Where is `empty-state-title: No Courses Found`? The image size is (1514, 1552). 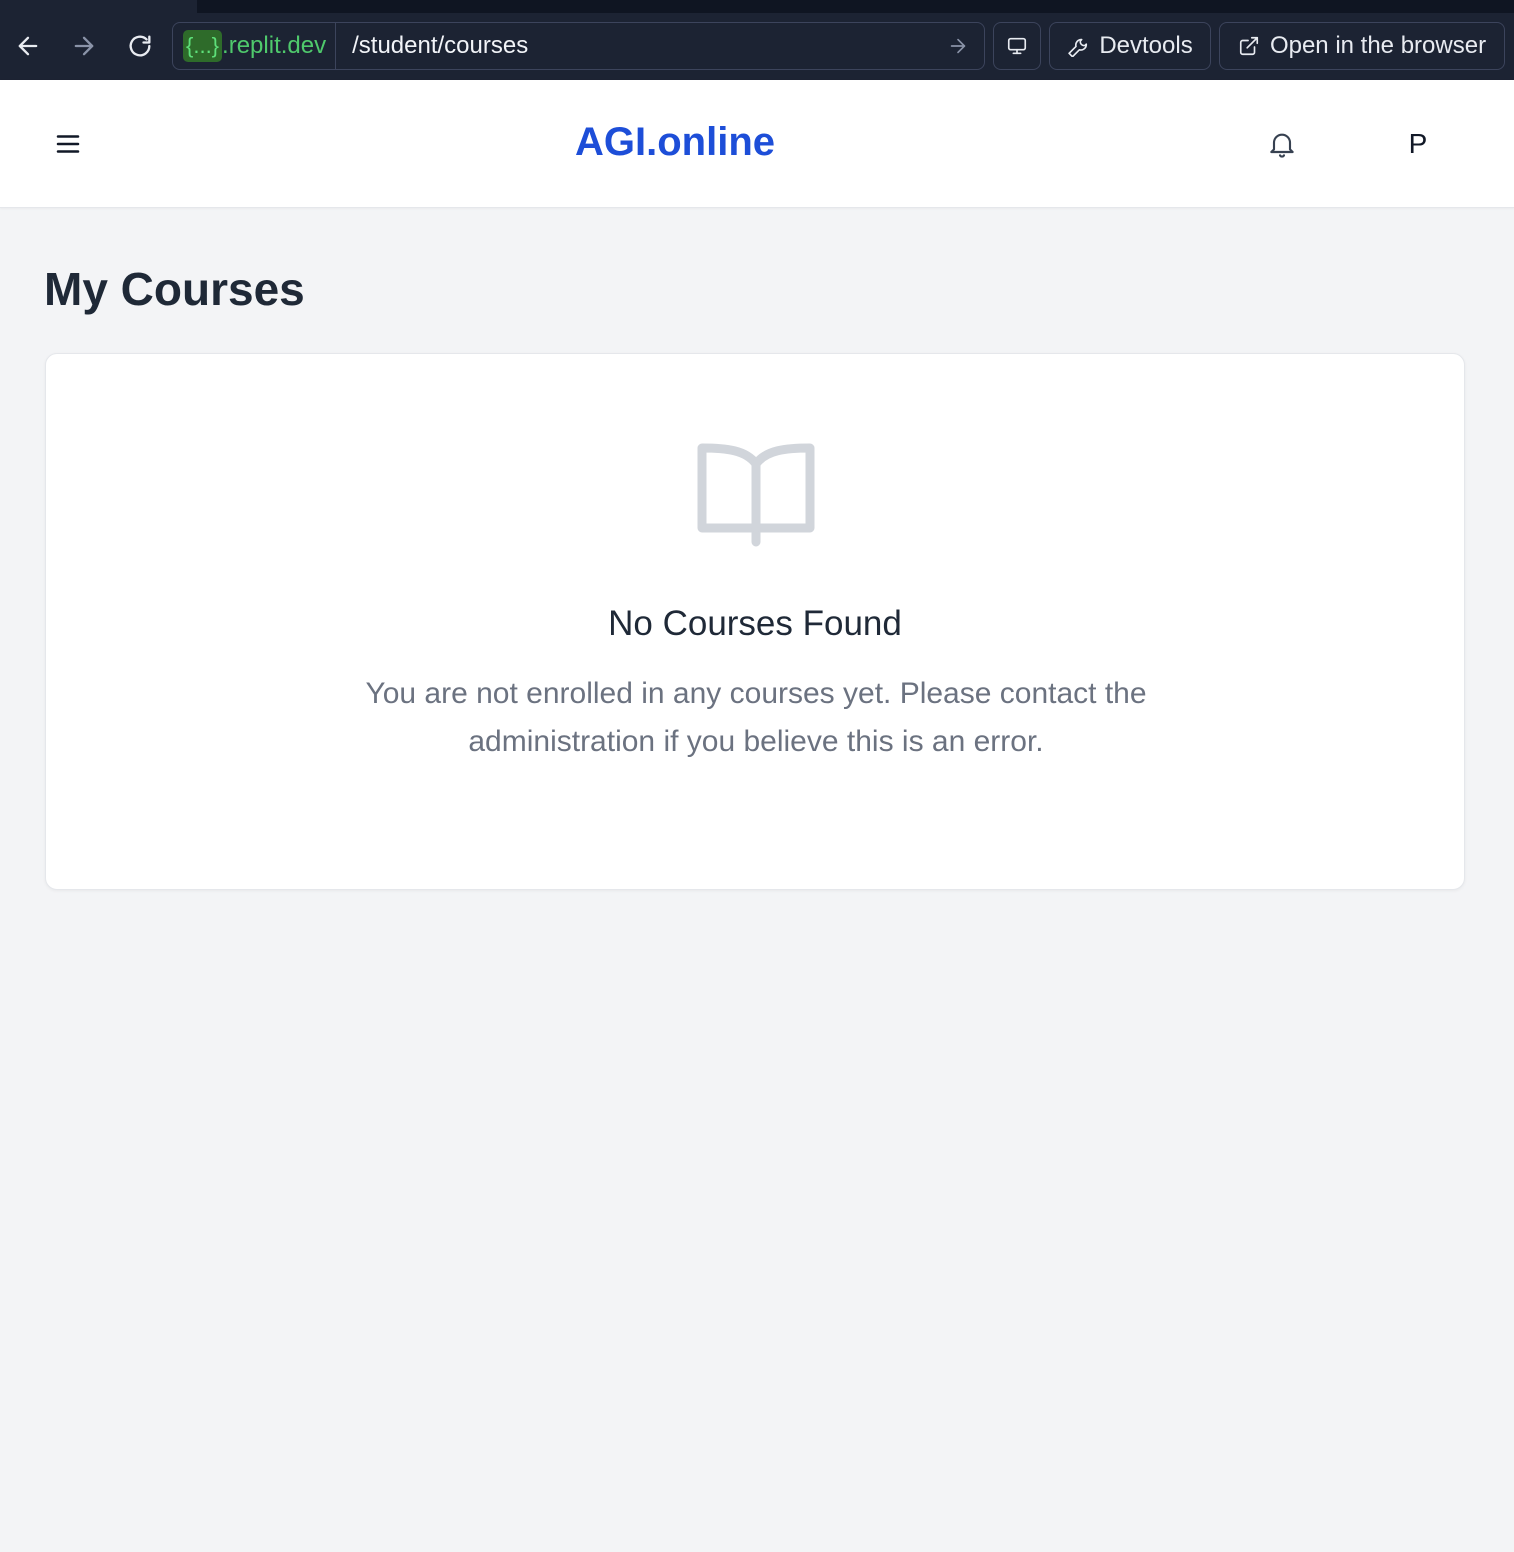 empty-state-title: No Courses Found is located at coordinates (755, 623).